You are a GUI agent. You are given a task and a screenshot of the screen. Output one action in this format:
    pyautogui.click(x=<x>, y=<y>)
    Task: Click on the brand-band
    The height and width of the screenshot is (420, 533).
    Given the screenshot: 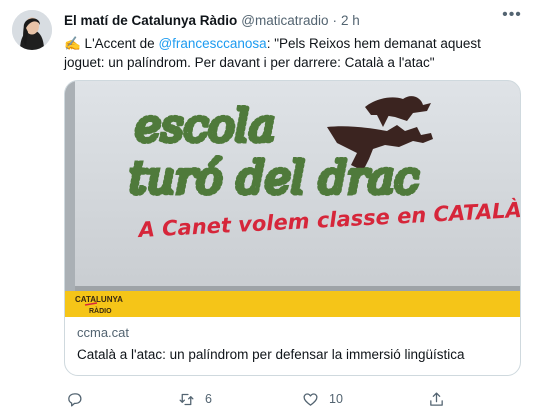 What is the action you would take?
    pyautogui.click(x=292, y=304)
    